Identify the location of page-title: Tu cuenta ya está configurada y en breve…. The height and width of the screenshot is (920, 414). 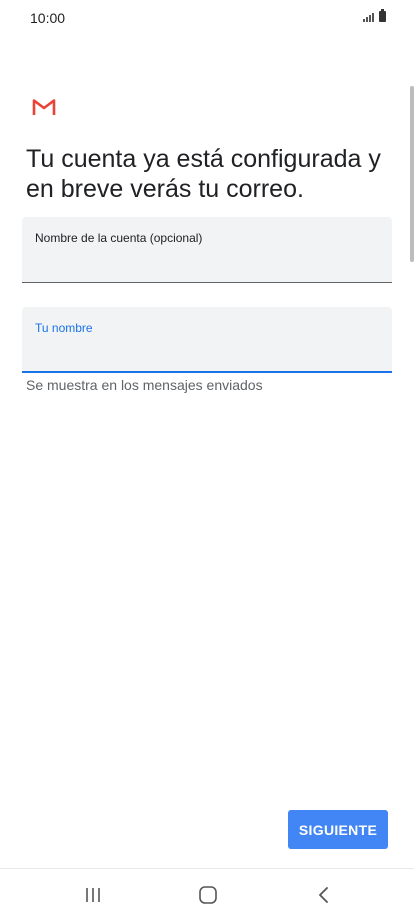
(203, 174).